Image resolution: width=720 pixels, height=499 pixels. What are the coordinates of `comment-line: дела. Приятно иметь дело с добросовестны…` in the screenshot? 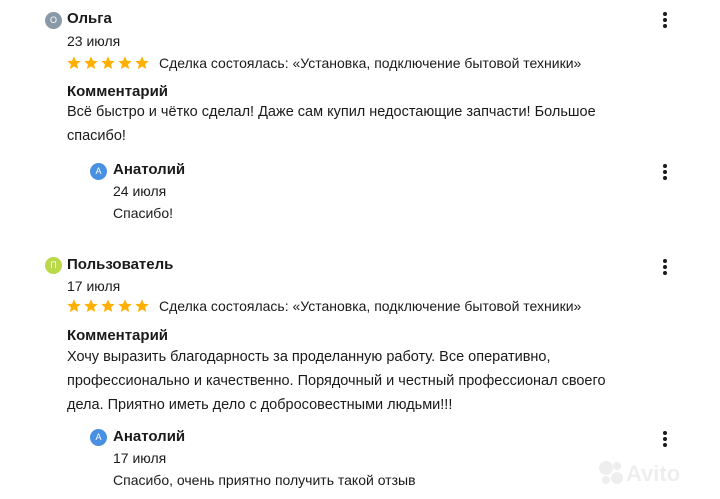 It's located at (260, 405).